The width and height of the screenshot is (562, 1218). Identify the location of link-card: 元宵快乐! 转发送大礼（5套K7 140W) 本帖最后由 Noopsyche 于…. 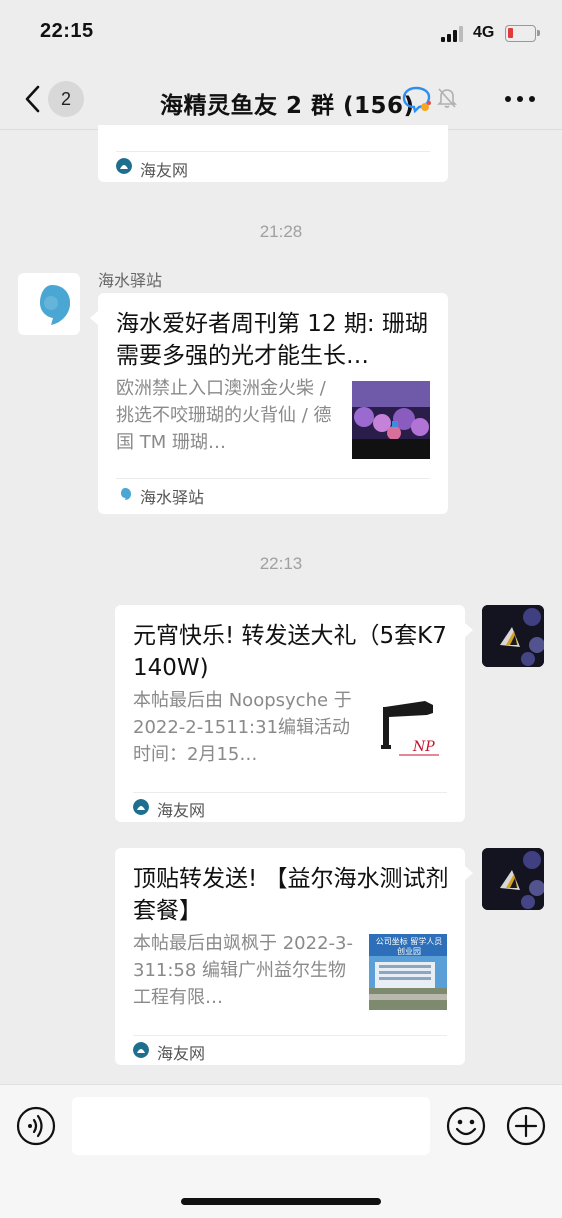
(290, 713).